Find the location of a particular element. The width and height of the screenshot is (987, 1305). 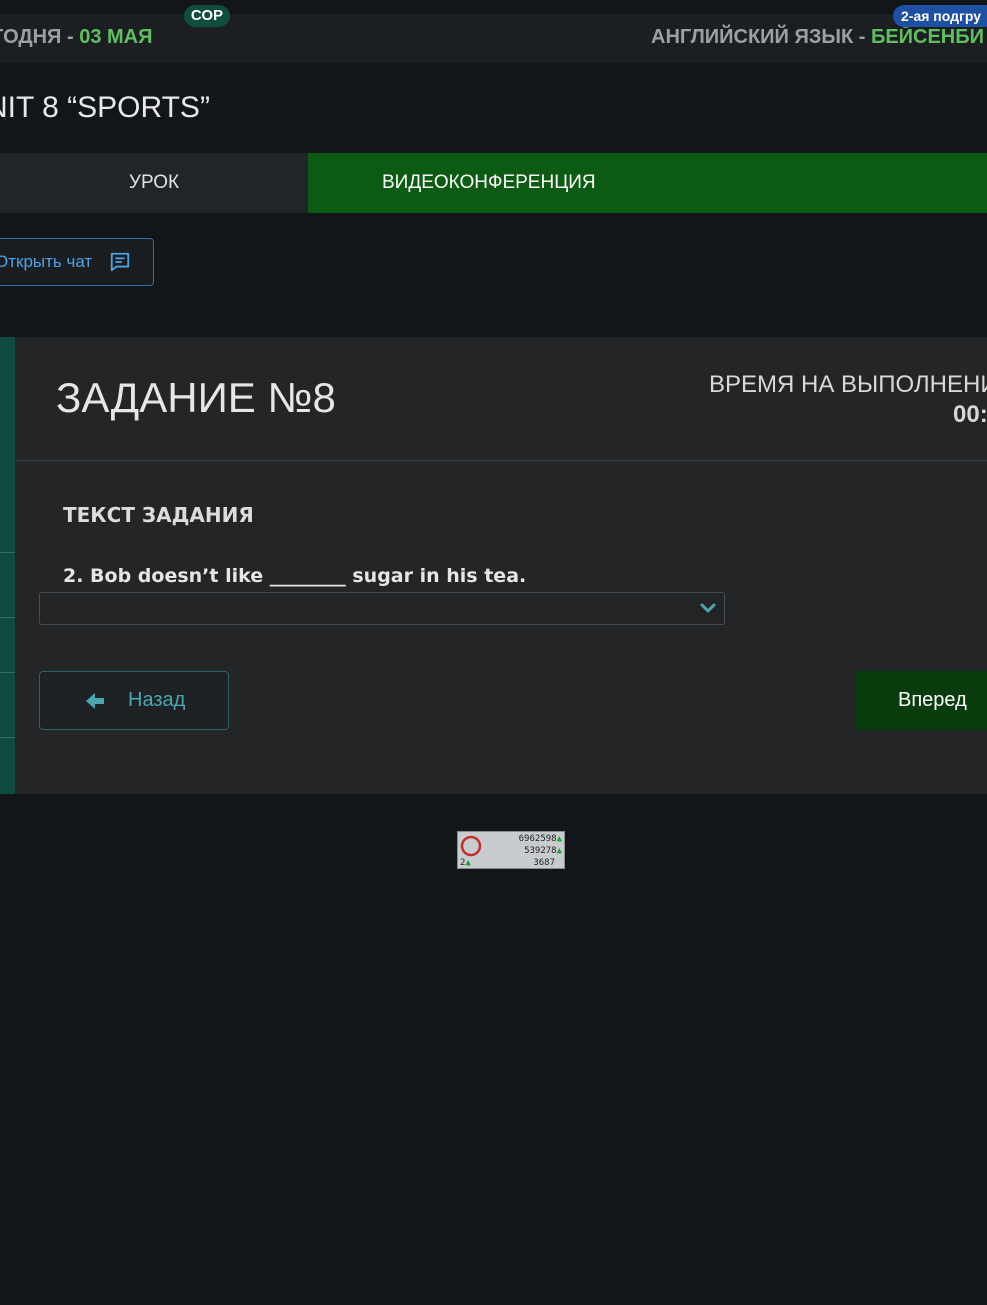

unit-title: NIT 8 “SPORTS” is located at coordinates (105, 107).